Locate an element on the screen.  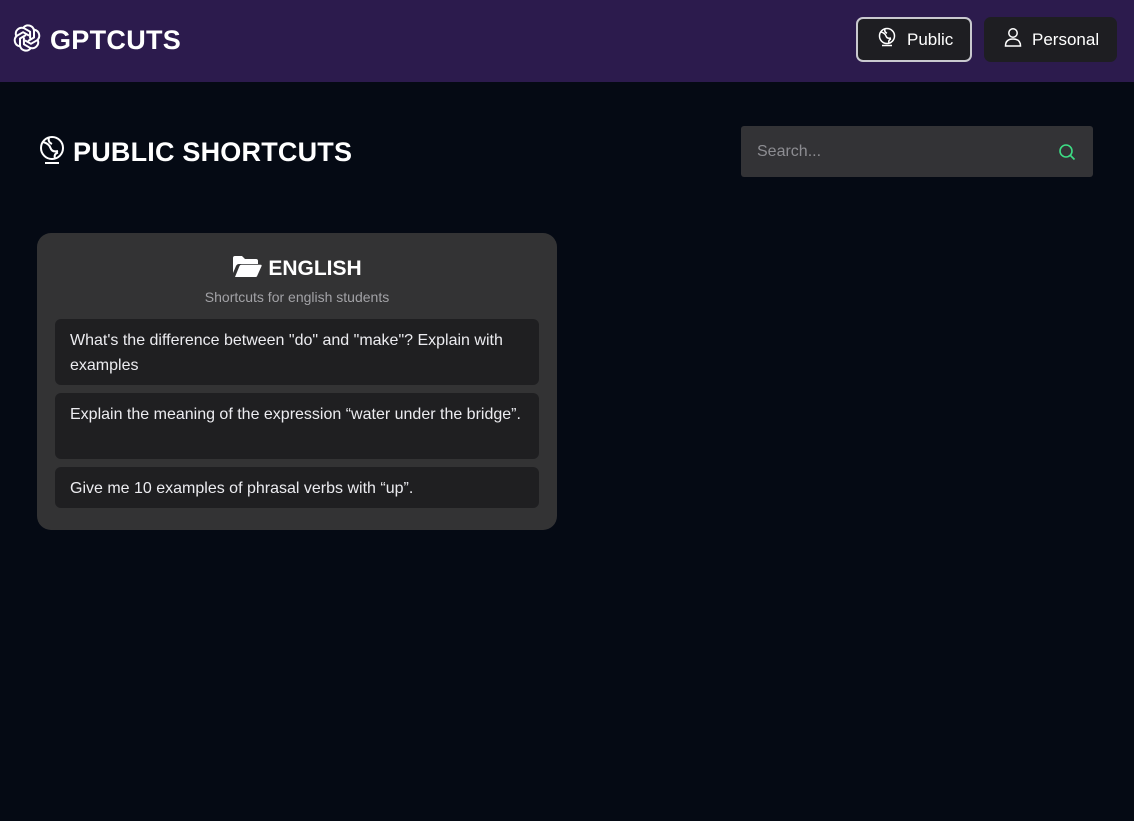
user-icon is located at coordinates (1013, 39).